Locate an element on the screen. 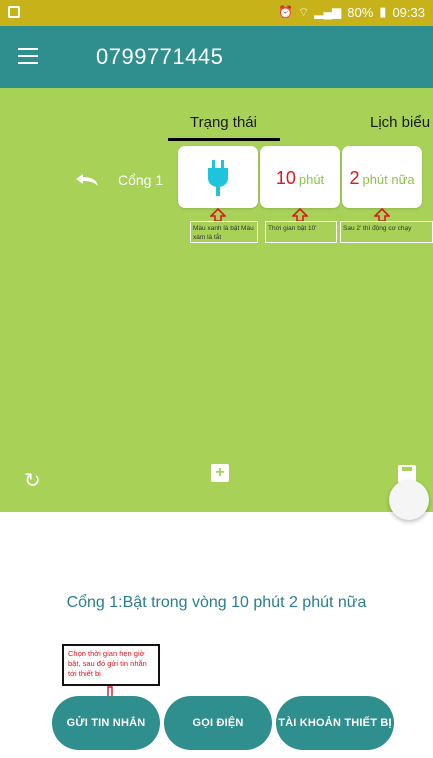  duration-value: 10 is located at coordinates (285, 178).